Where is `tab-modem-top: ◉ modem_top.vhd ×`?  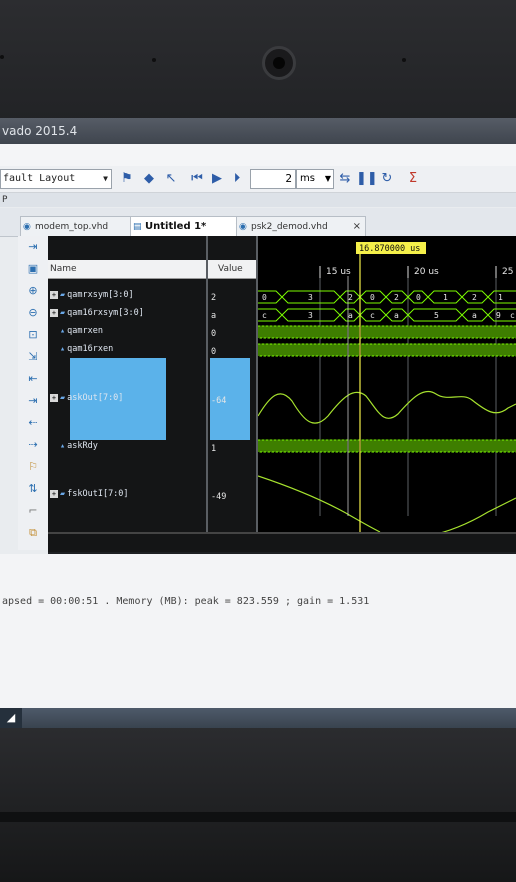 tab-modem-top: ◉ modem_top.vhd × is located at coordinates (82, 226).